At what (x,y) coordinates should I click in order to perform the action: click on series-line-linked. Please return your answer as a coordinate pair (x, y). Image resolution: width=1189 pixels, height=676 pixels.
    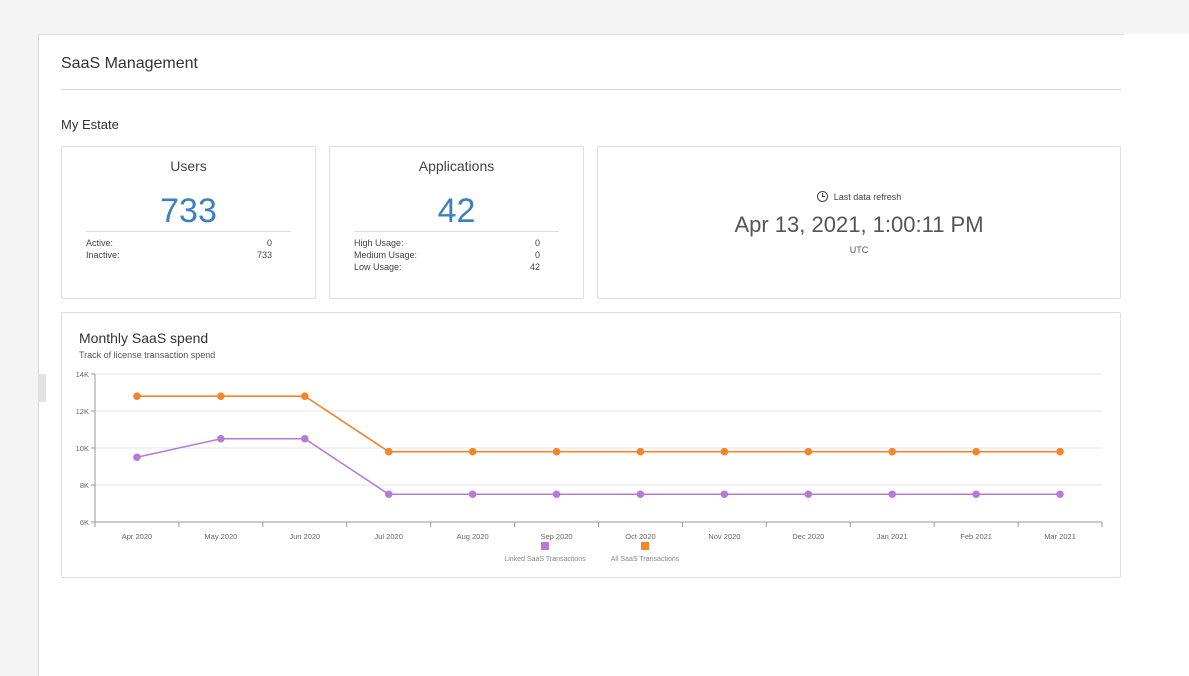
    Looking at the image, I should click on (598, 466).